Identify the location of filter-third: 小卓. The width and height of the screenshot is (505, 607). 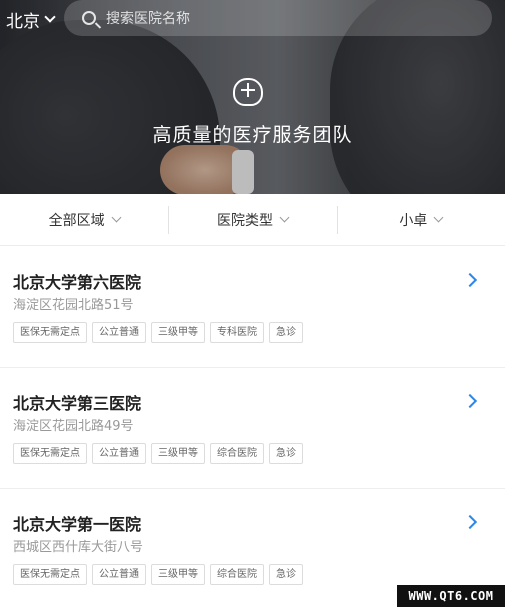
(420, 220).